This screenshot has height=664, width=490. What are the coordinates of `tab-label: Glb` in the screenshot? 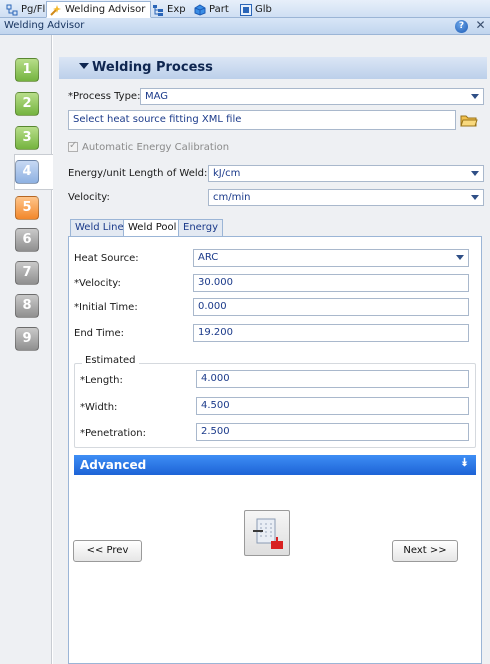 It's located at (263, 9).